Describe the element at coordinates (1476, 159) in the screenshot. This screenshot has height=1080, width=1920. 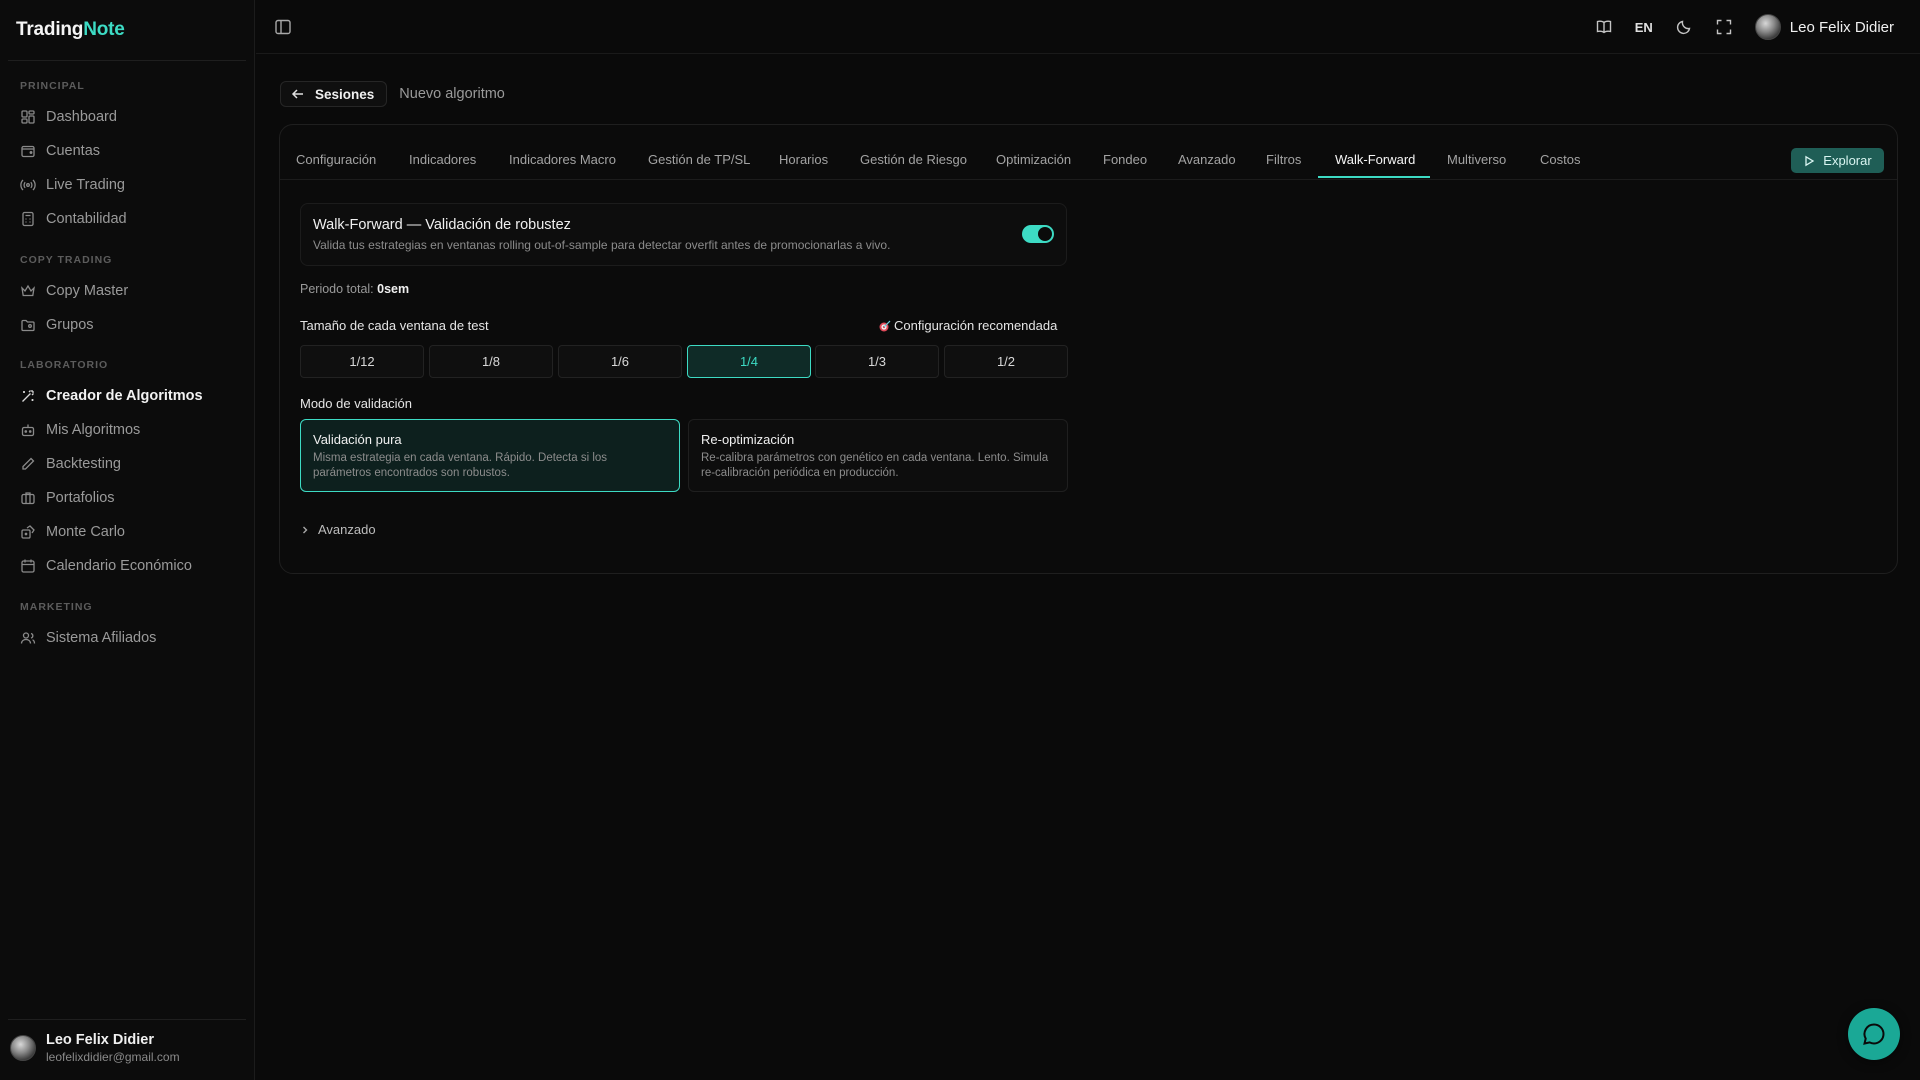
I see `tab-multiverso: Multiverso` at that location.